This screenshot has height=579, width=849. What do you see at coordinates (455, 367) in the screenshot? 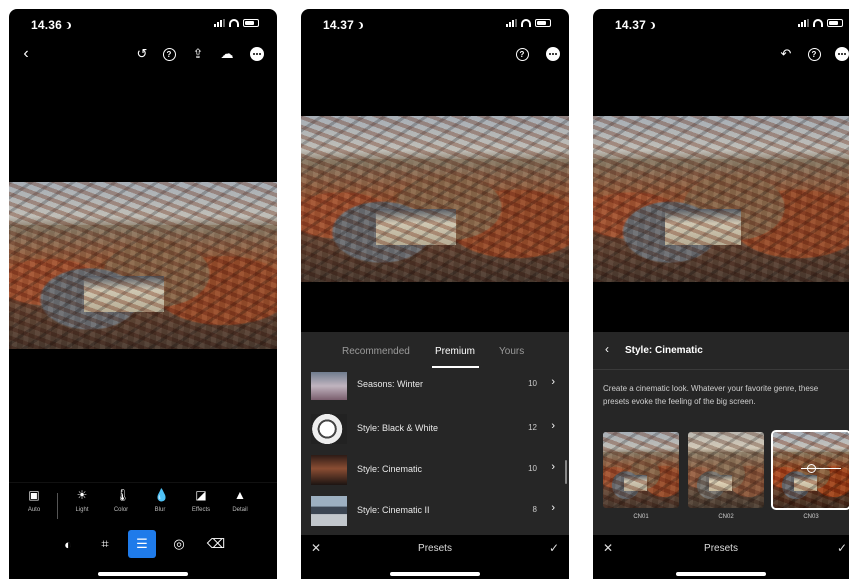
I see `active-tab-indicator` at bounding box center [455, 367].